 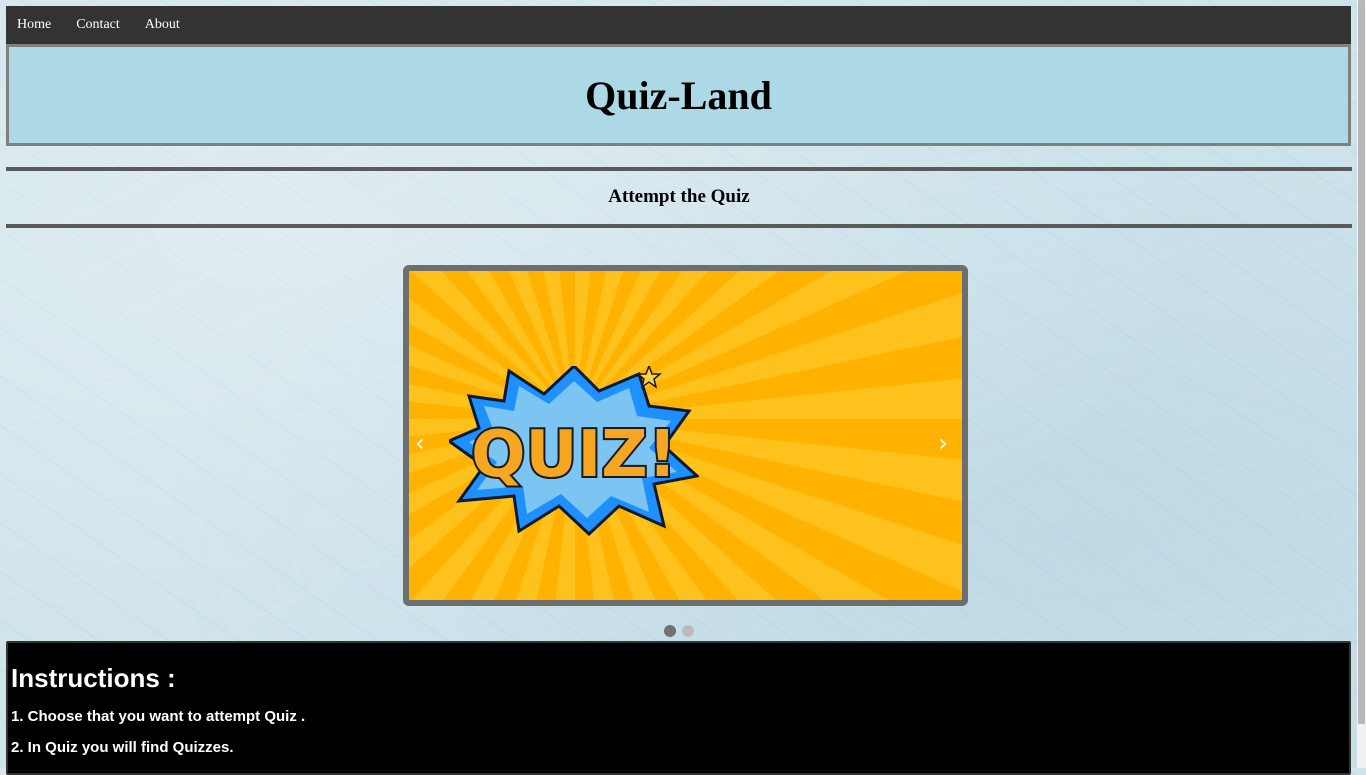 I want to click on nav-link-about: About, so click(x=162, y=25).